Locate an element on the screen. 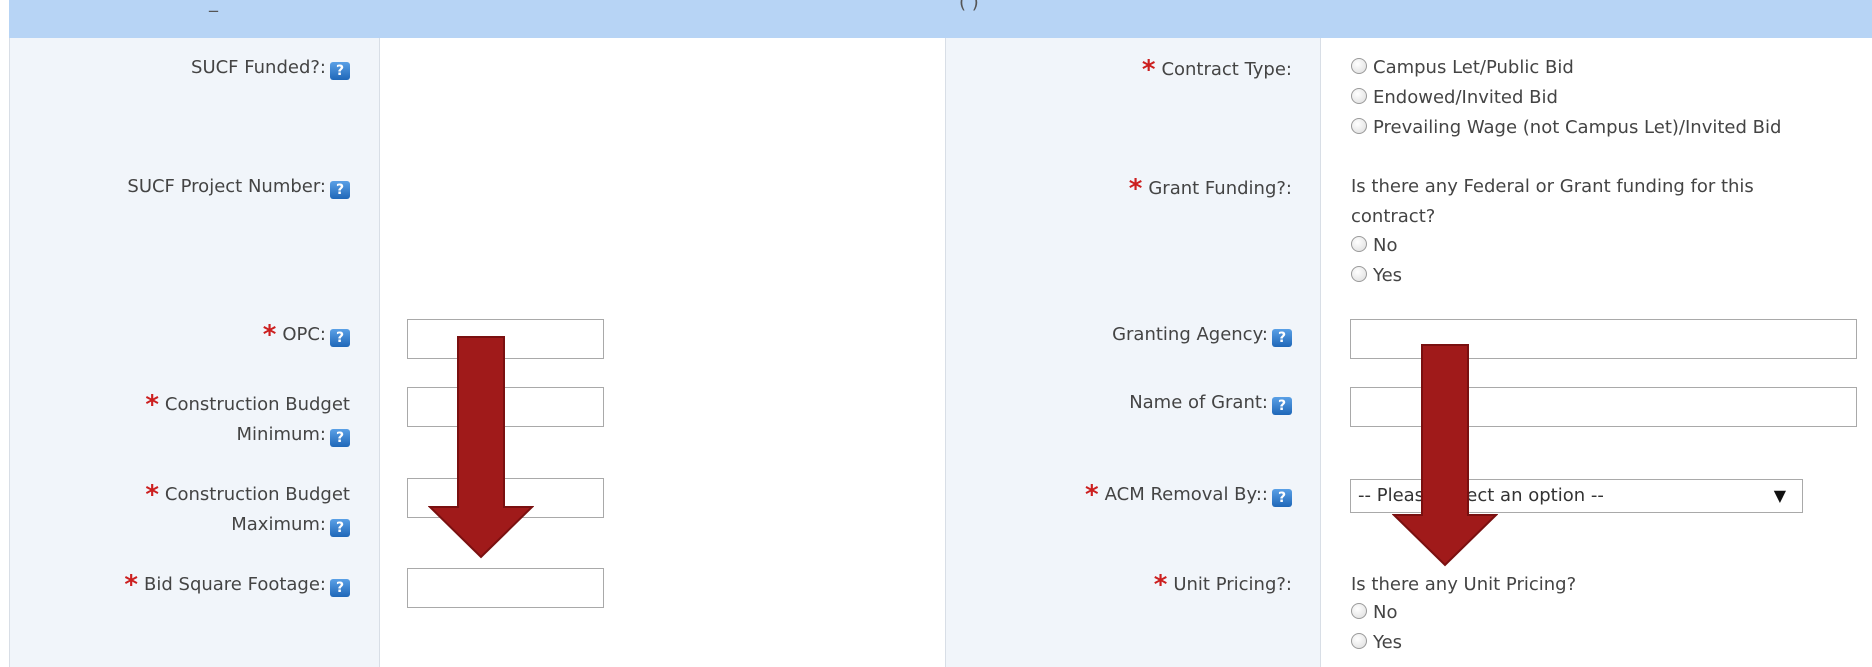 The height and width of the screenshot is (667, 1872). unit-pricing-option-yes: Yes is located at coordinates (1376, 643).